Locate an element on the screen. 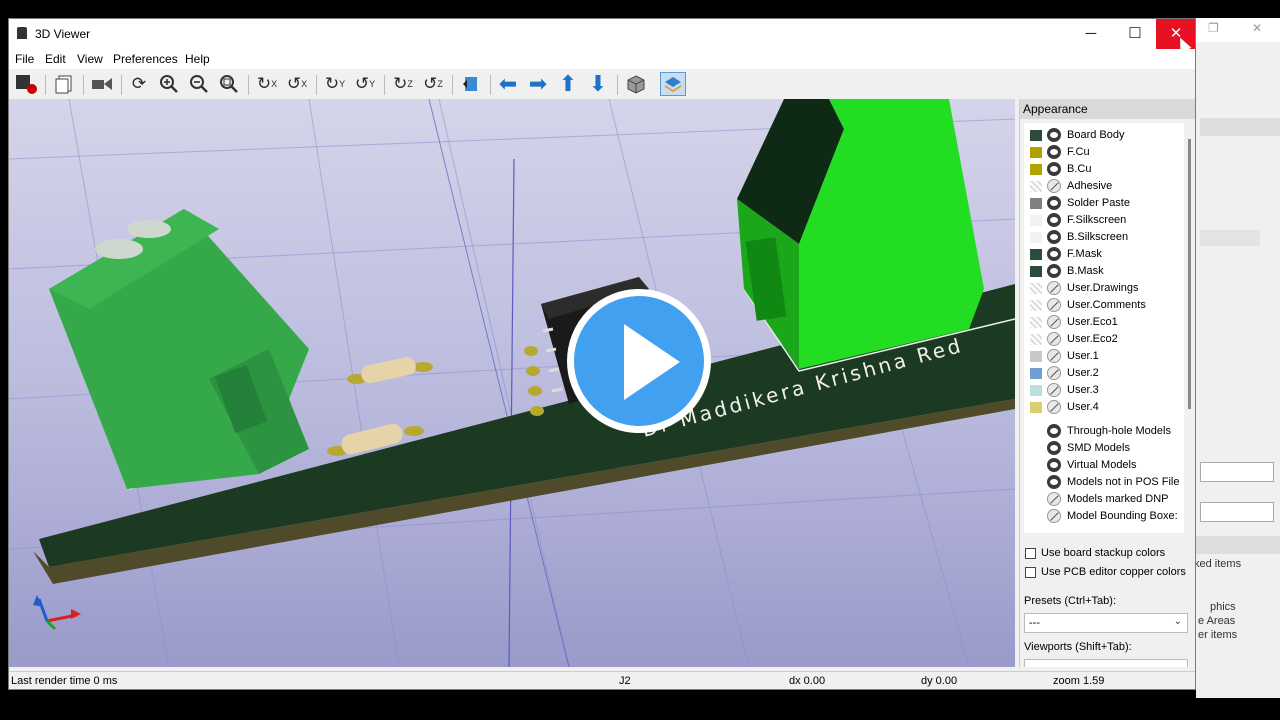 The width and height of the screenshot is (1280, 720). layer-row: User.Drawings is located at coordinates (1110, 288).